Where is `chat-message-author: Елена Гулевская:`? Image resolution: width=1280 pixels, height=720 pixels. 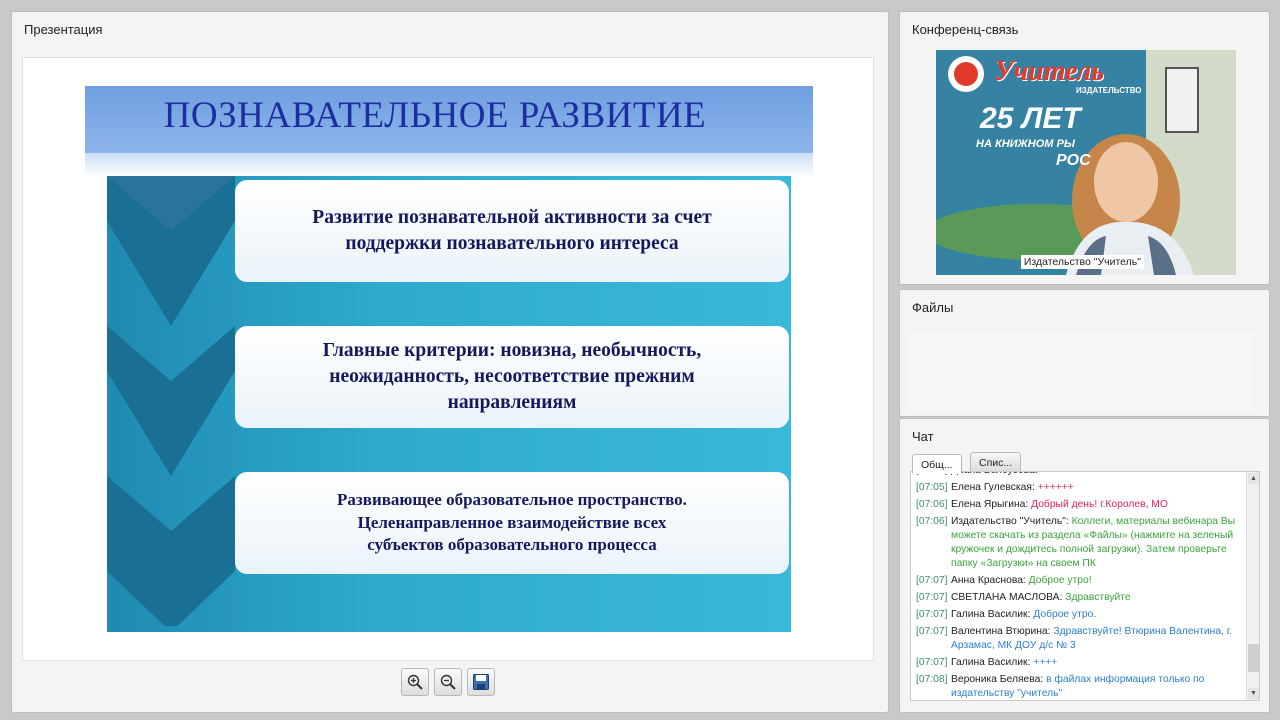 chat-message-author: Елена Гулевская: is located at coordinates (993, 487).